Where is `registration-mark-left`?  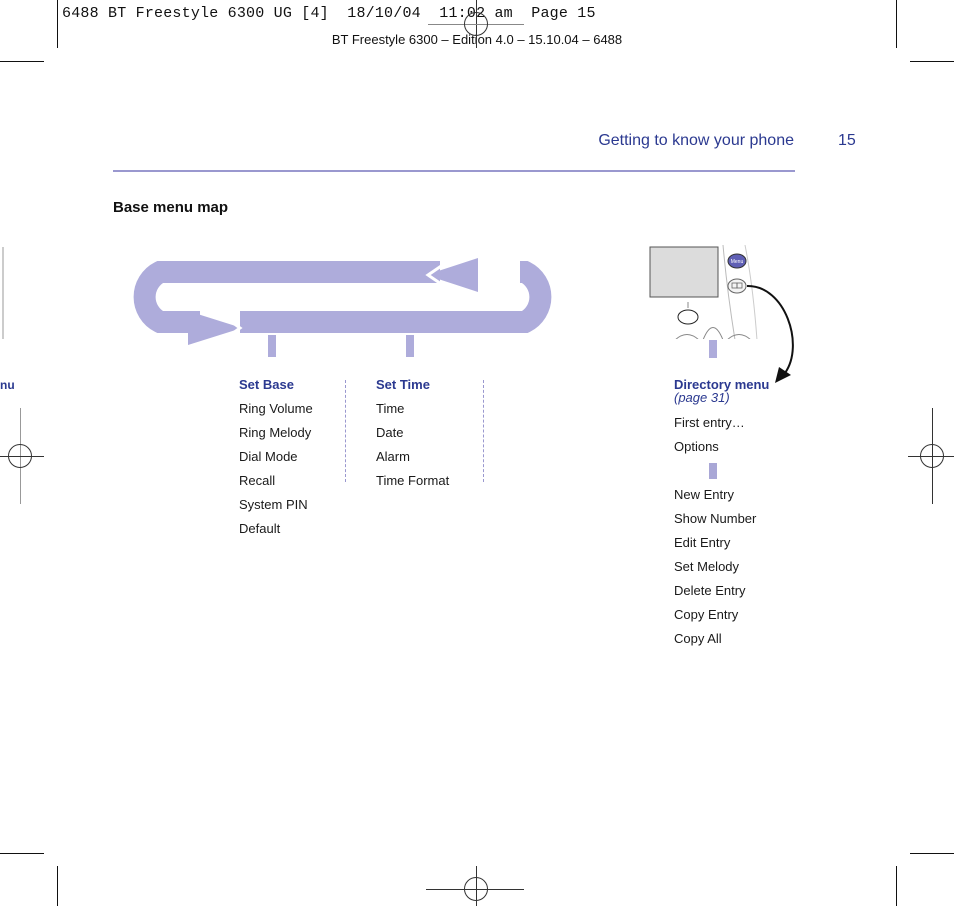
registration-mark-left is located at coordinates (22, 456).